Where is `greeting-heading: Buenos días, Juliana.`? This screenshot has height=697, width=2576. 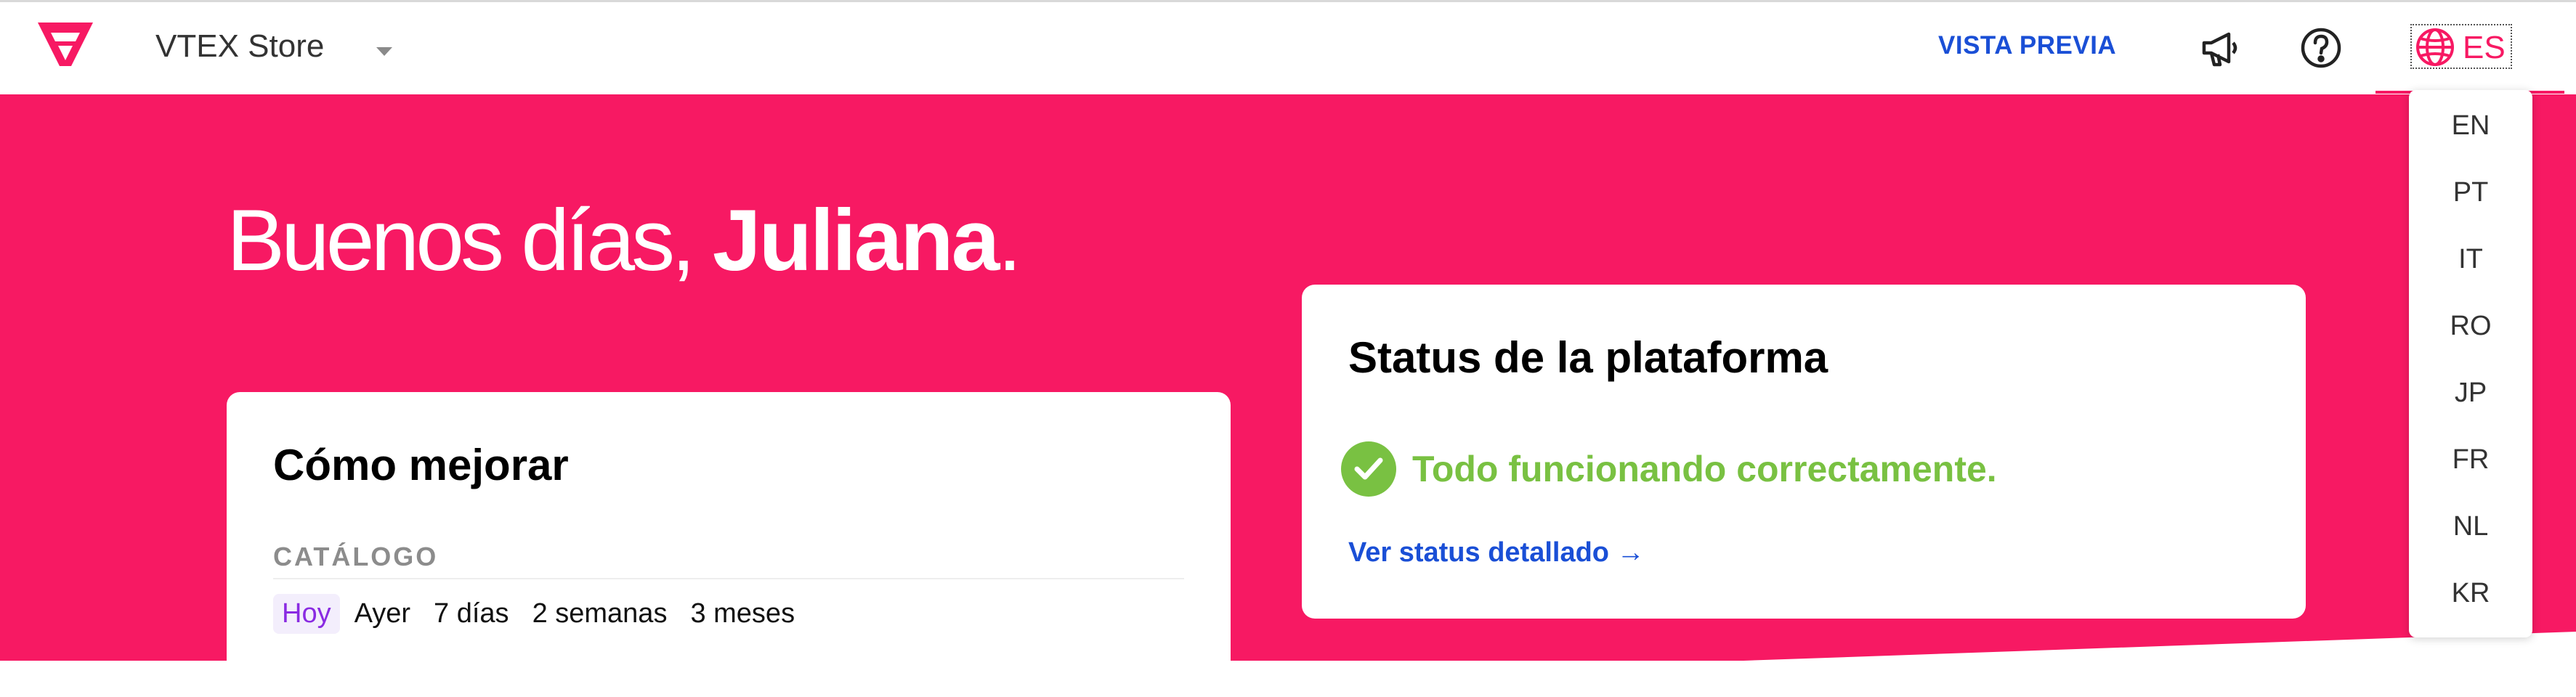
greeting-heading: Buenos días, Juliana. is located at coordinates (624, 240).